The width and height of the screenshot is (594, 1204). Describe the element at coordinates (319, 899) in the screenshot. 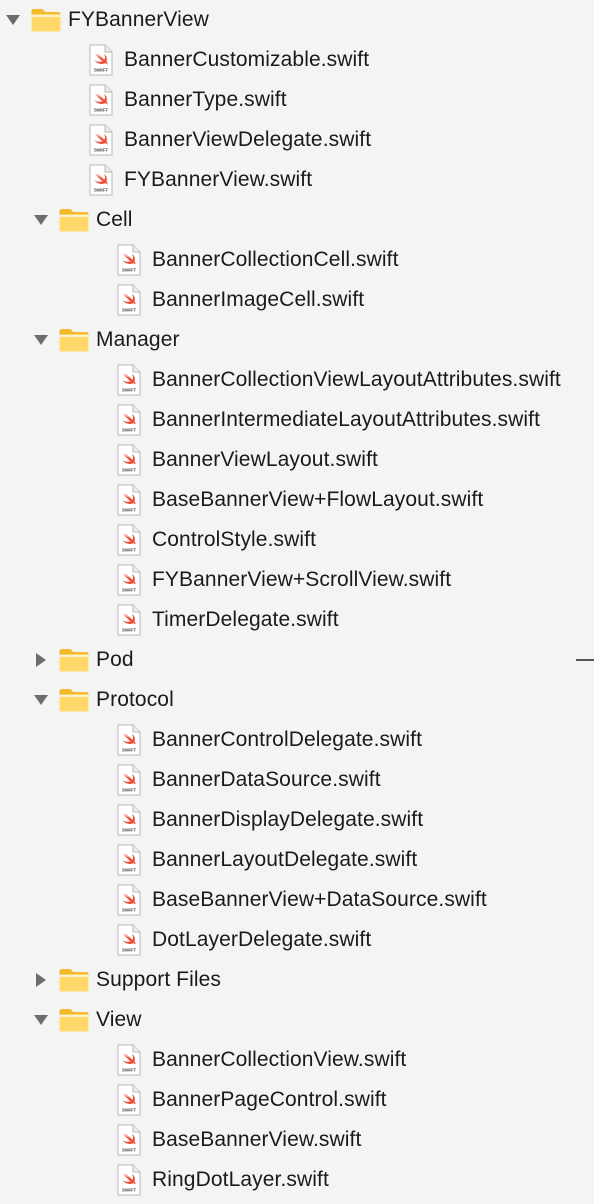

I see `file-label: BaseBannerView+DataSource.swift` at that location.